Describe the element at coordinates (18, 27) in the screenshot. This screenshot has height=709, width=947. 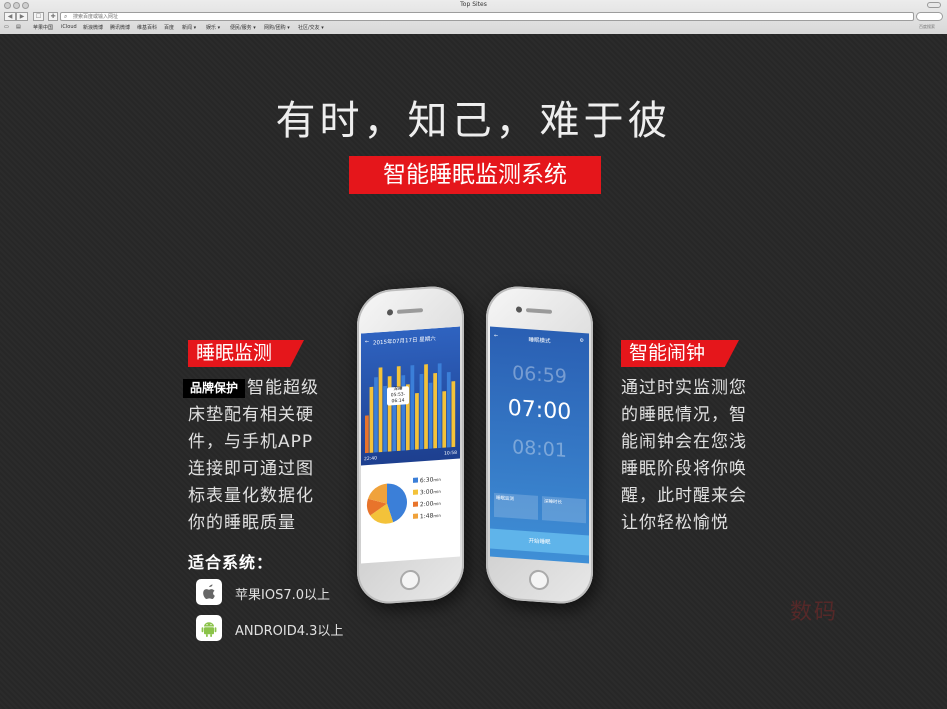
I see `show-all-bookmarks-icon: ▤` at that location.